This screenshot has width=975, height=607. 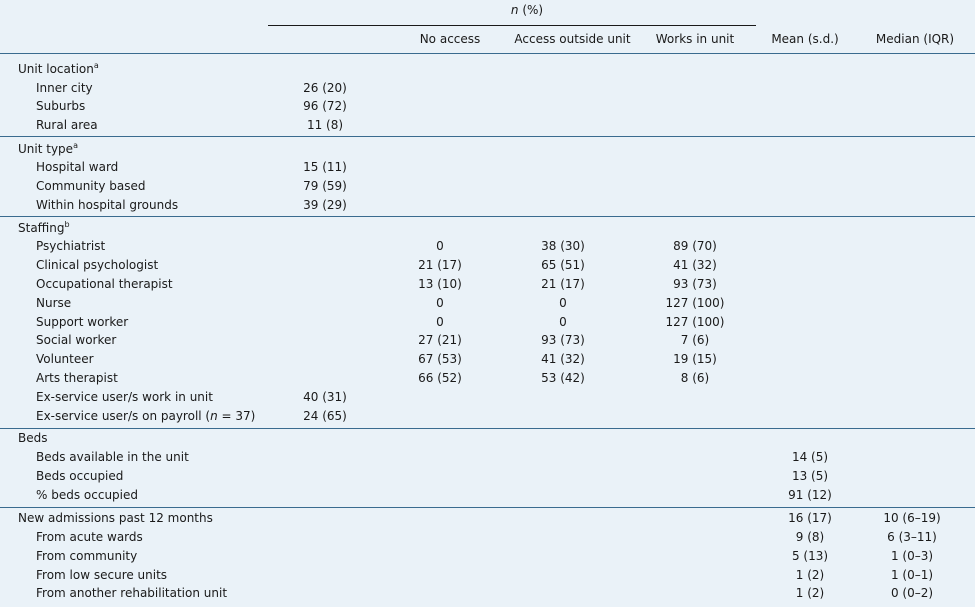 What do you see at coordinates (810, 537) in the screenshot?
I see `cell-mean: 9 (8)` at bounding box center [810, 537].